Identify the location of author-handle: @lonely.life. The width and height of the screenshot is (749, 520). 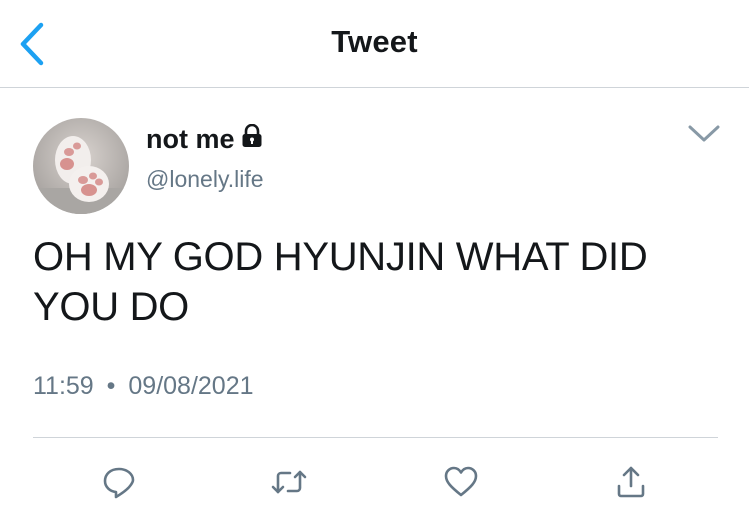
(205, 179).